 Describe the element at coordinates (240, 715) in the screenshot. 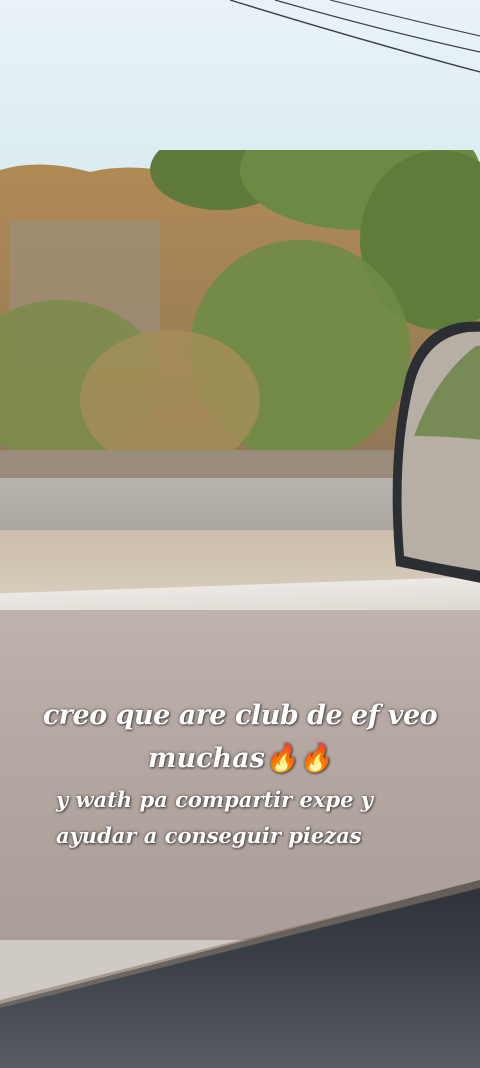

I see `caption-line-1: creo que are club de ef veo` at that location.